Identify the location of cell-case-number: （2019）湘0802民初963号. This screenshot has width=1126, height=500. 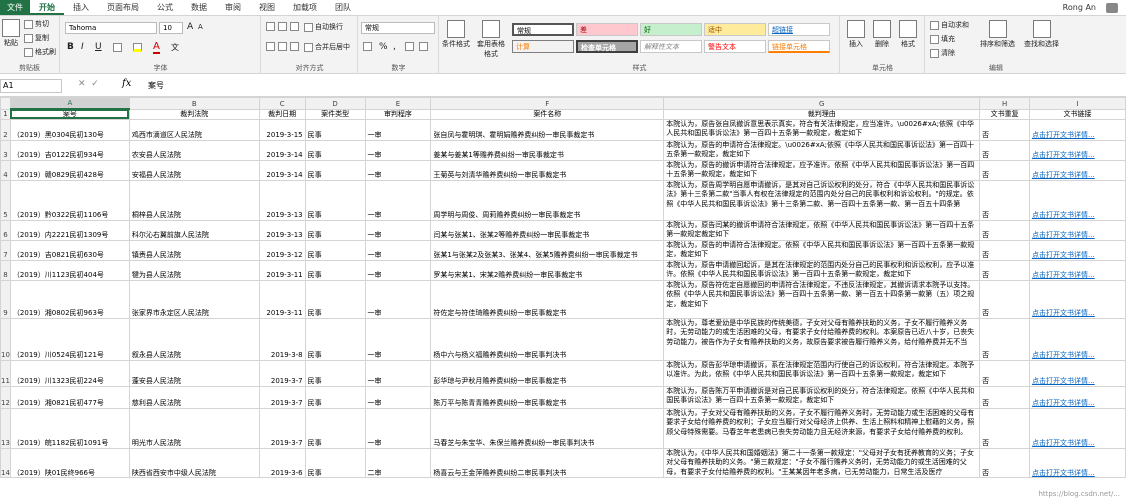
(69, 299).